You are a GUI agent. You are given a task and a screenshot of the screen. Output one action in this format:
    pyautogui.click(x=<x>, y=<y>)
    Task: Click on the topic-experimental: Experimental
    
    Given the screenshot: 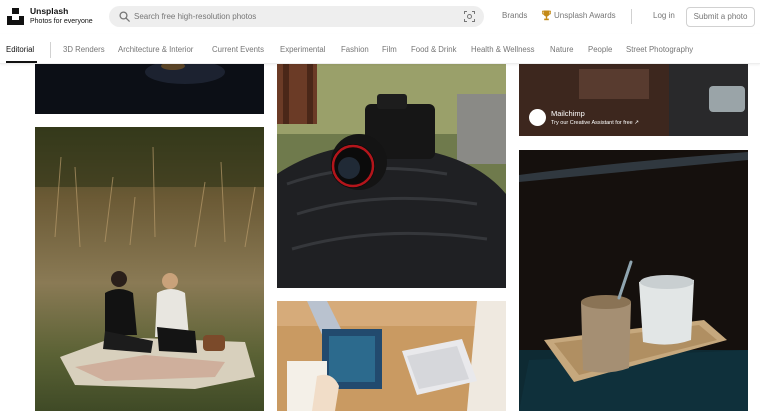 What is the action you would take?
    pyautogui.click(x=303, y=49)
    